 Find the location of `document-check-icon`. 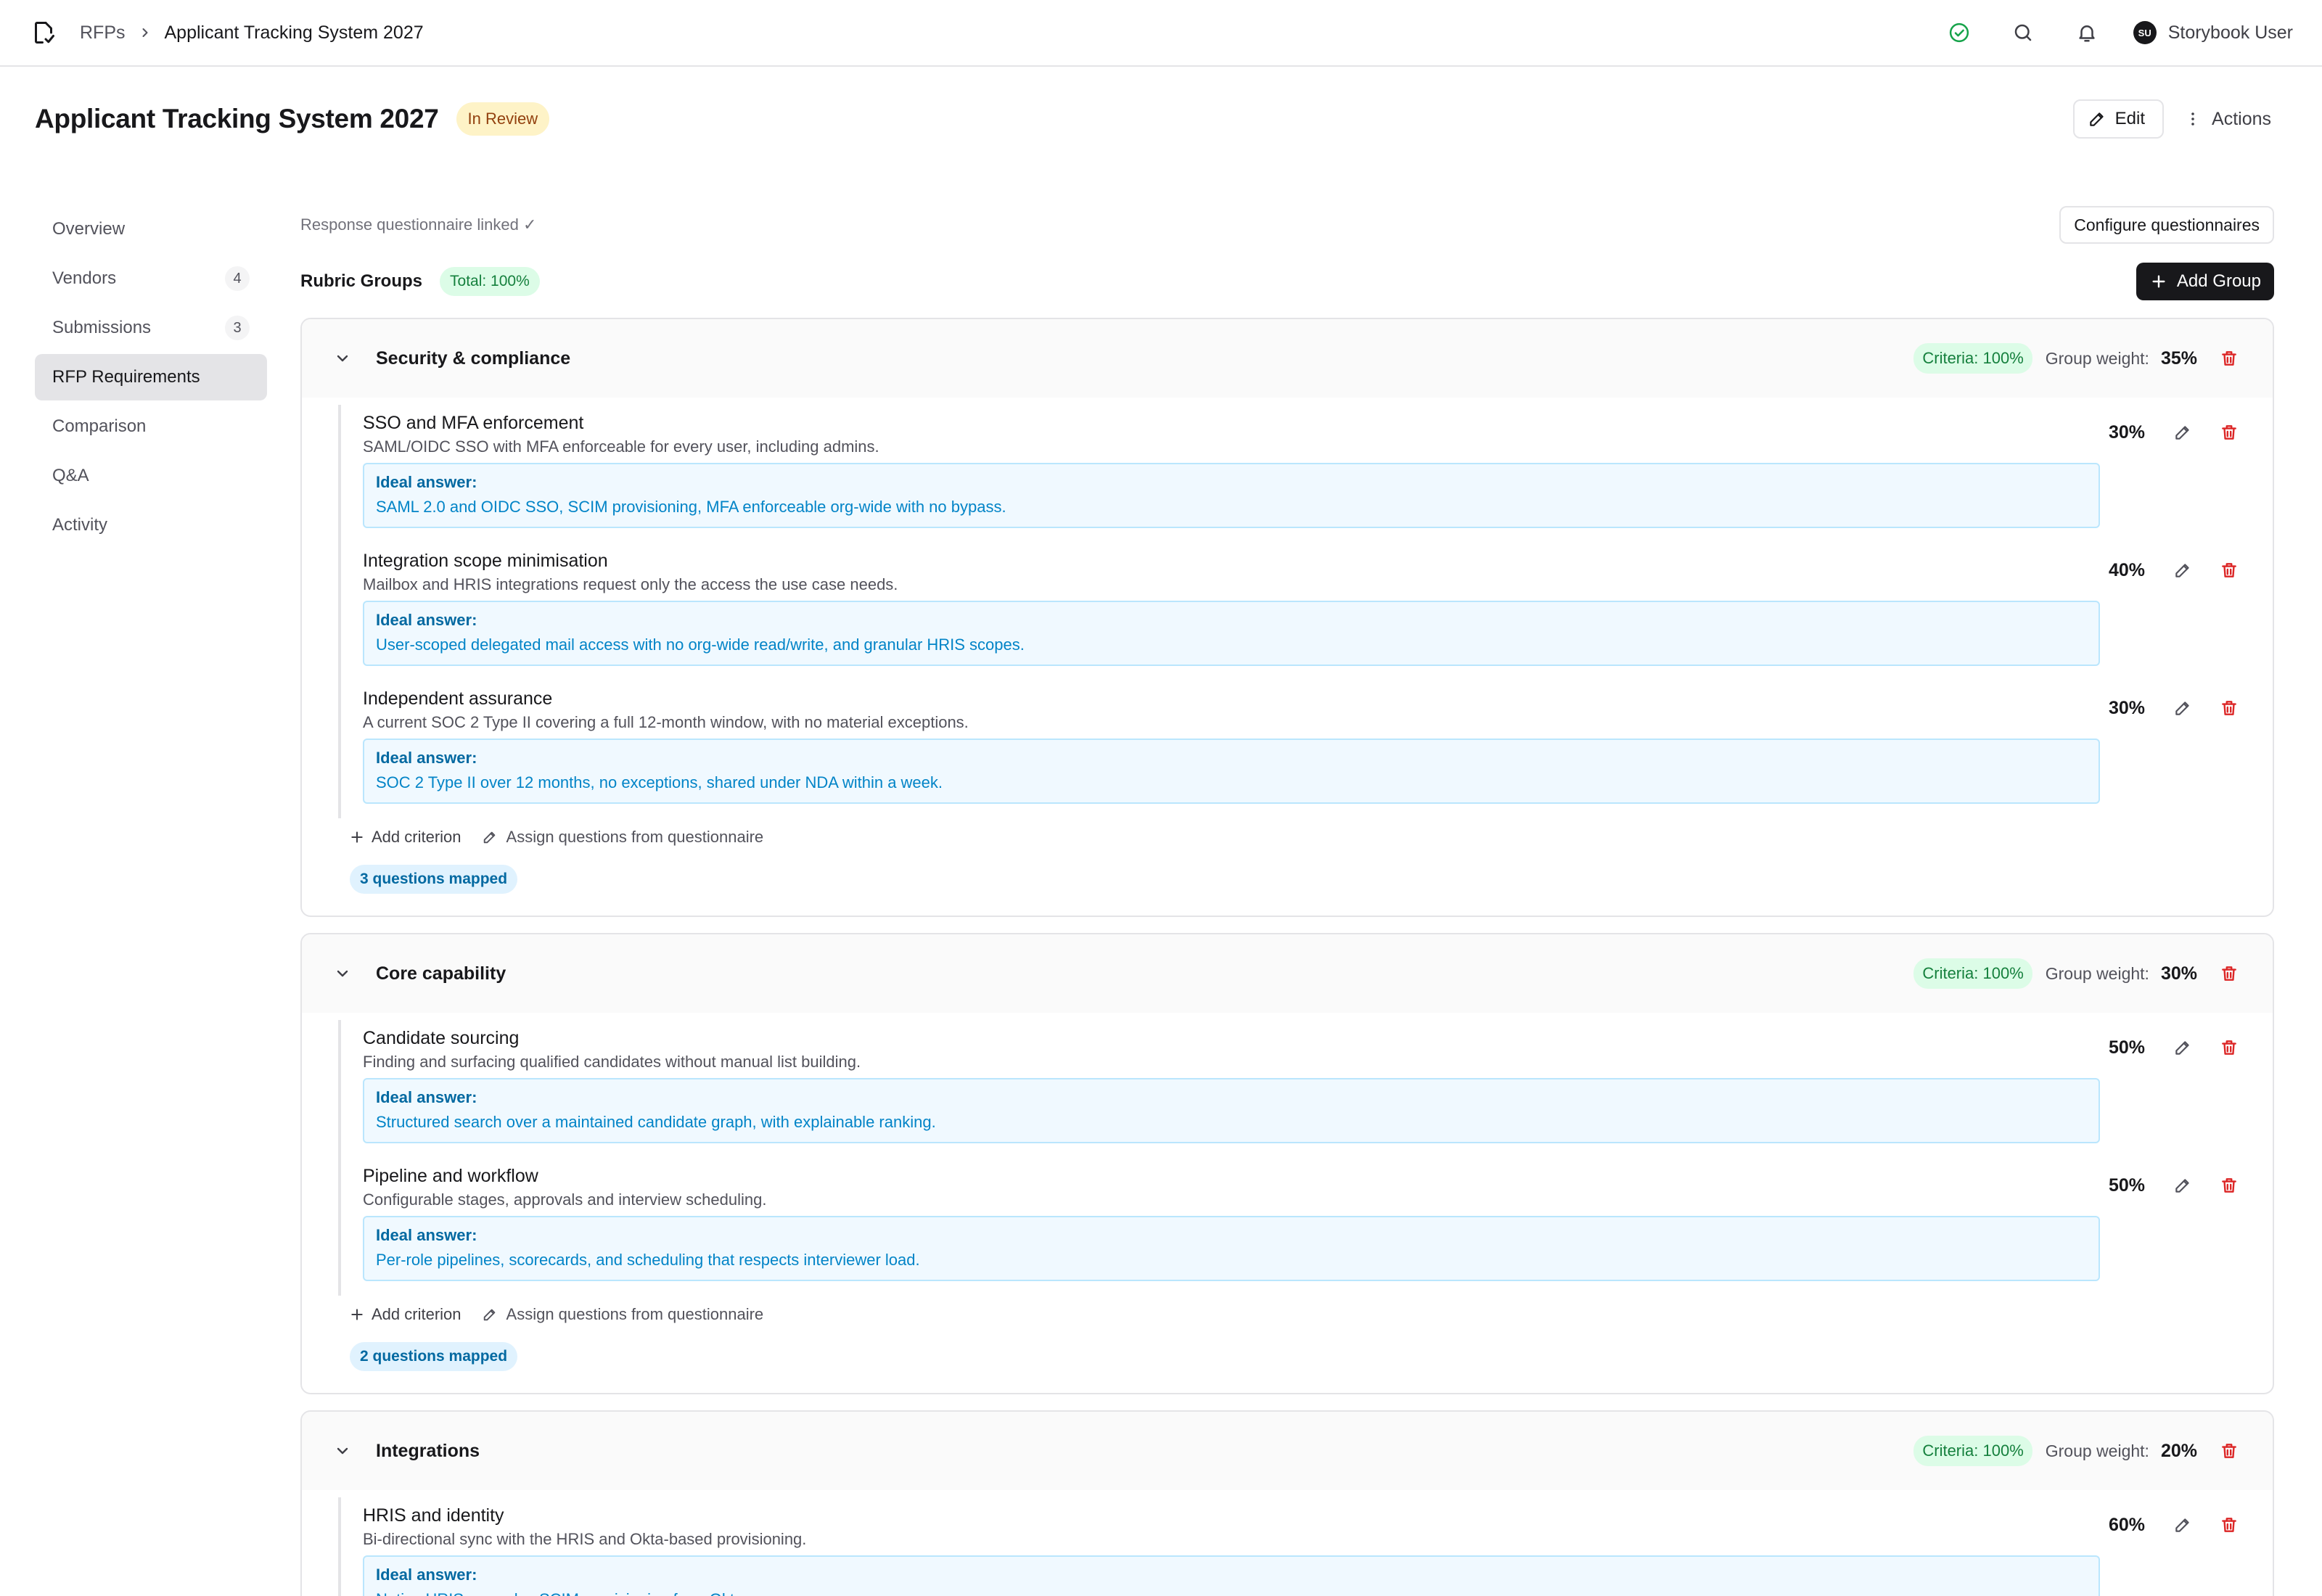

document-check-icon is located at coordinates (43, 33).